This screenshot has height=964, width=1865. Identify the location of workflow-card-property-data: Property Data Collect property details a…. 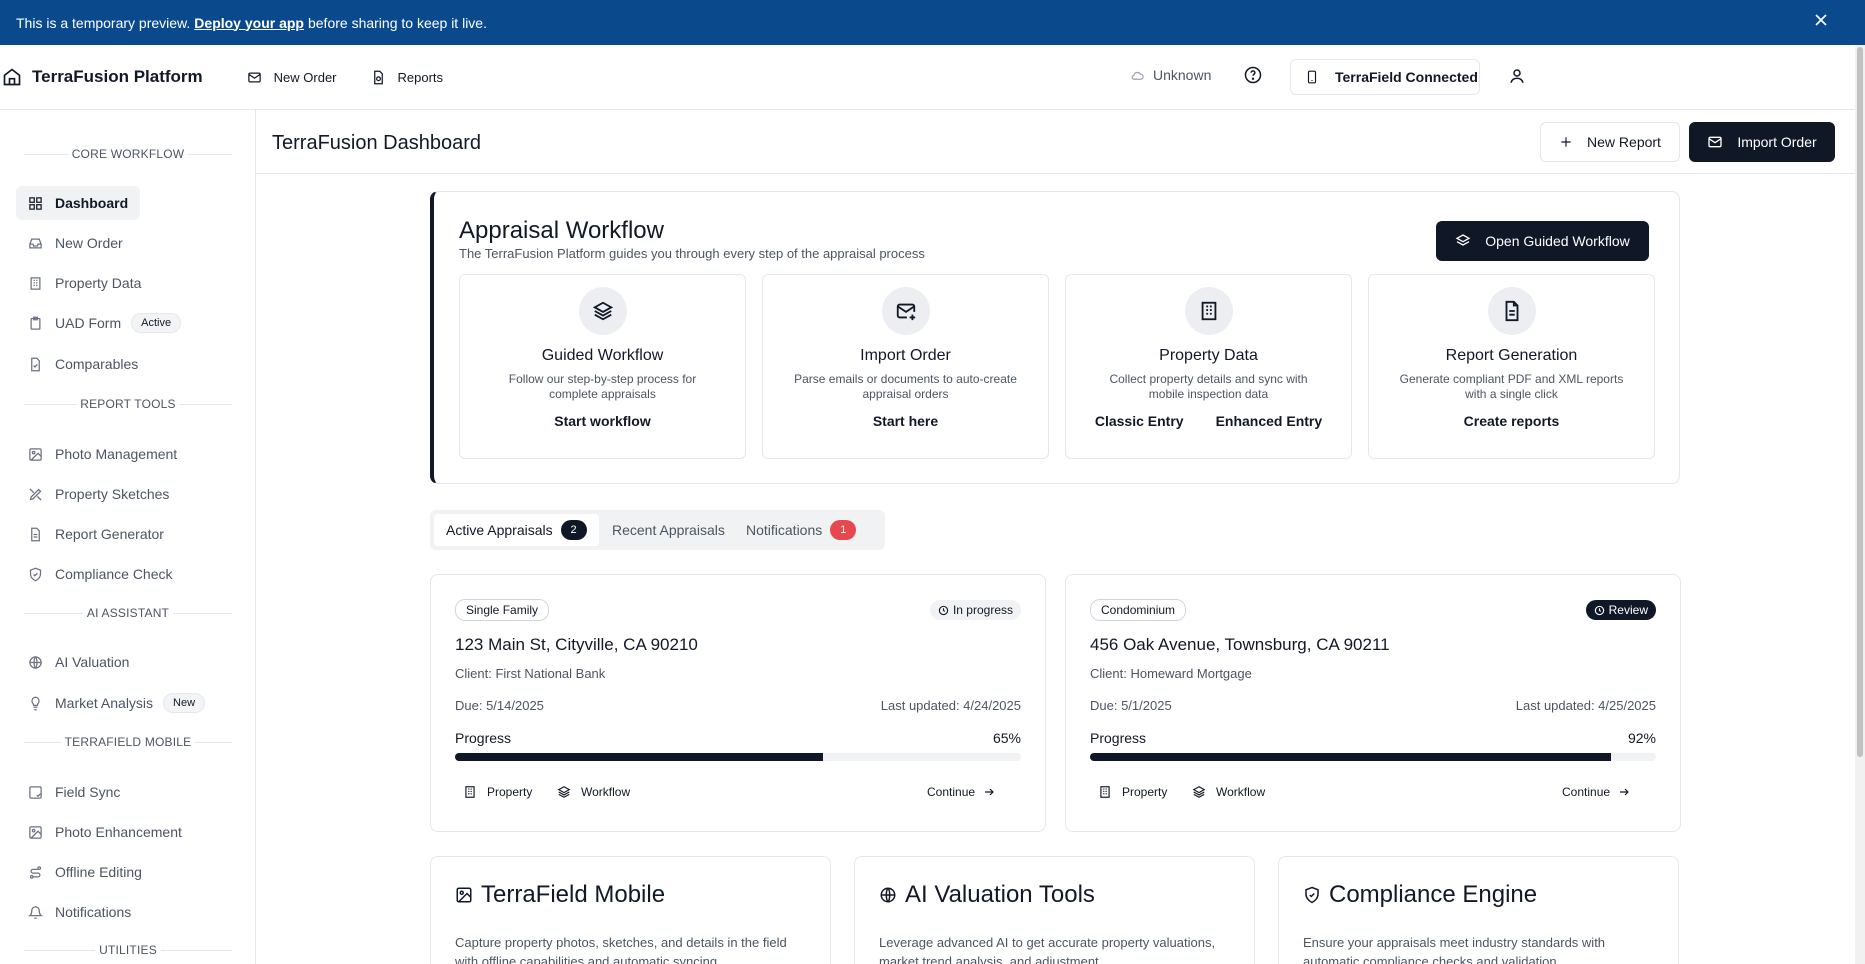
(1208, 366).